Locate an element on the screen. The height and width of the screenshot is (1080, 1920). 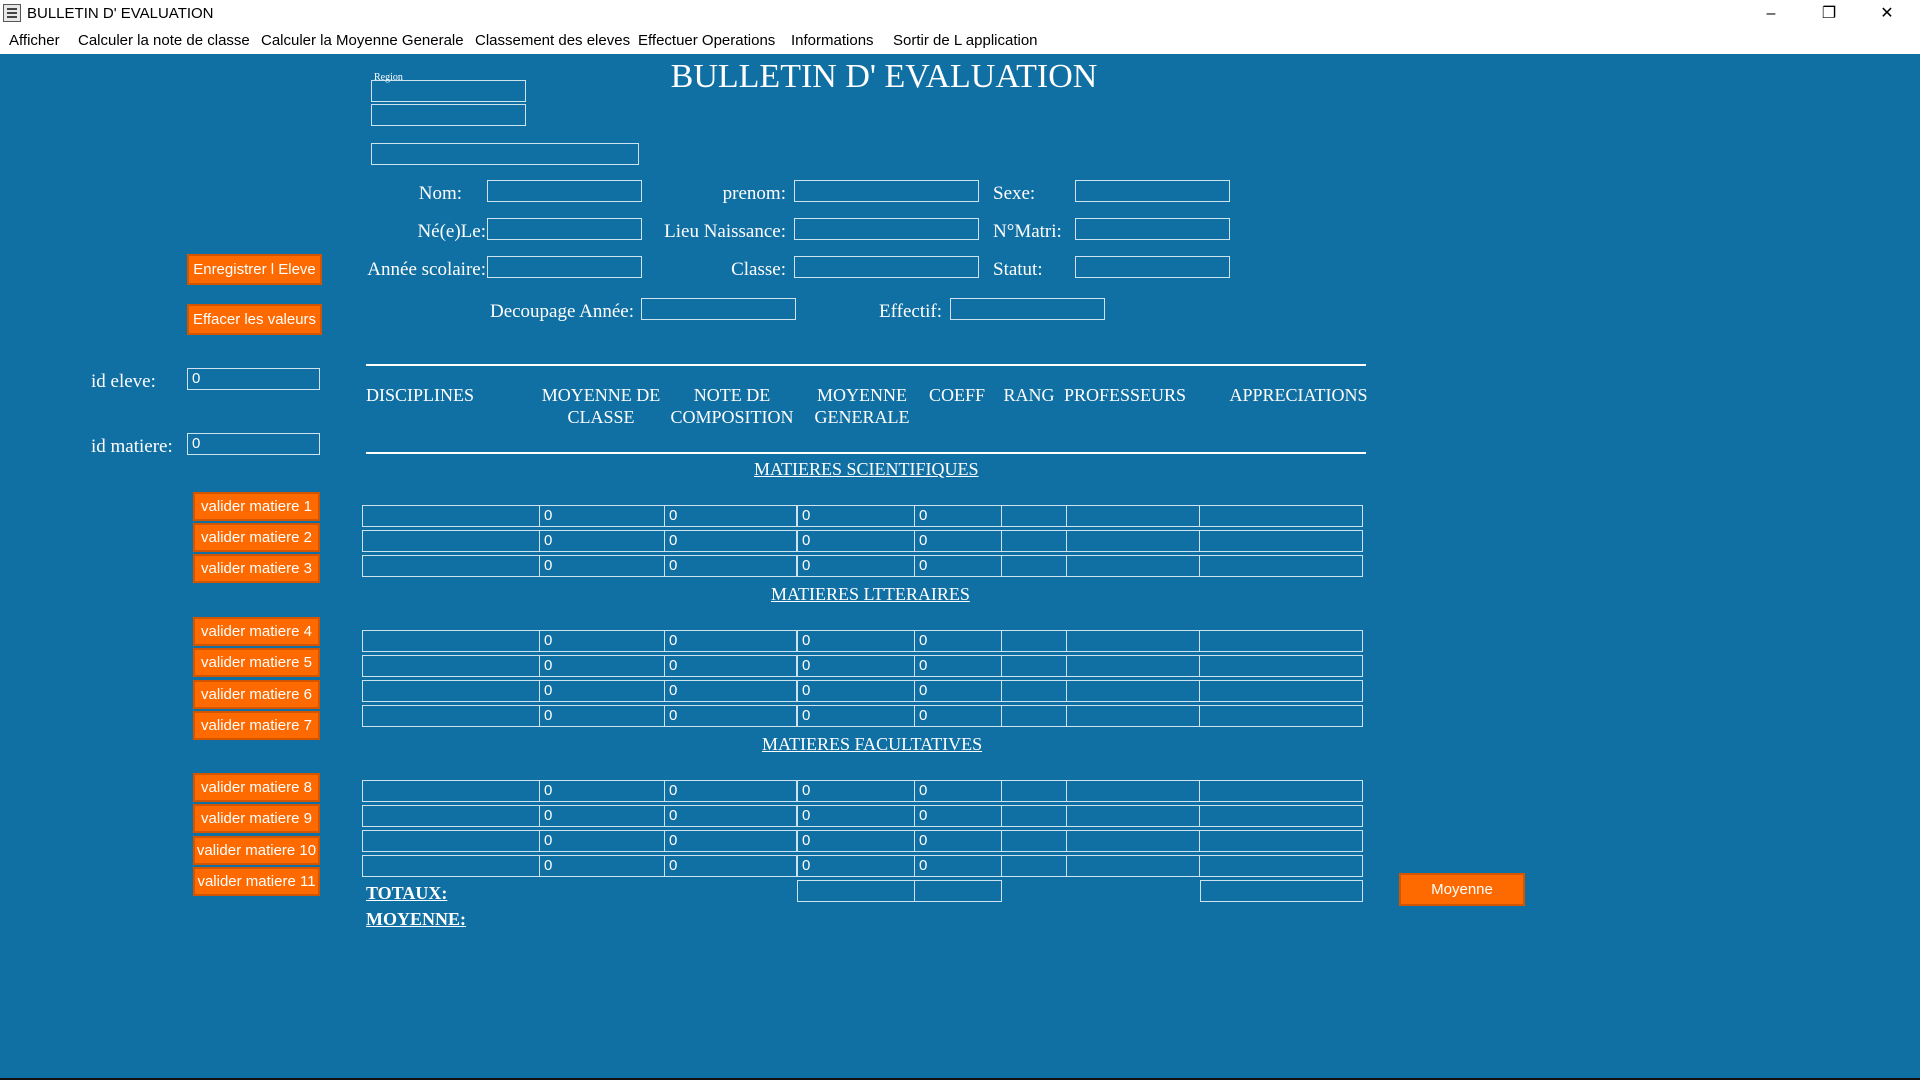
row-2-discipline-field is located at coordinates (451, 541).